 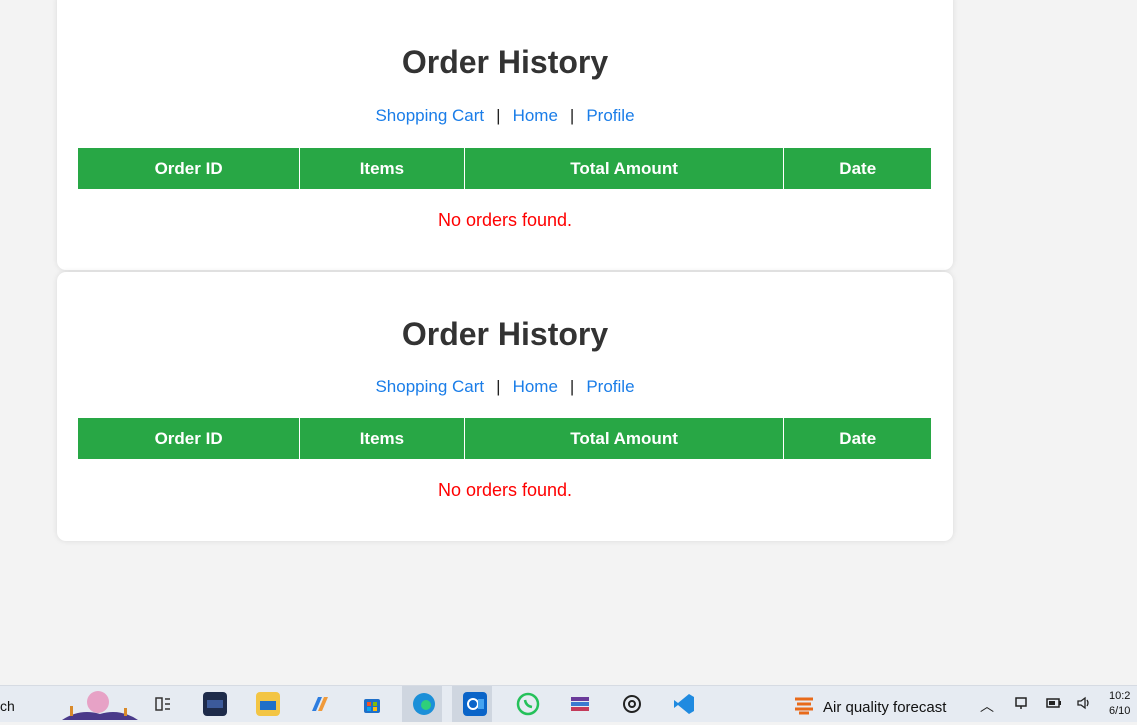 I want to click on air-quality-icon, so click(x=804, y=707).